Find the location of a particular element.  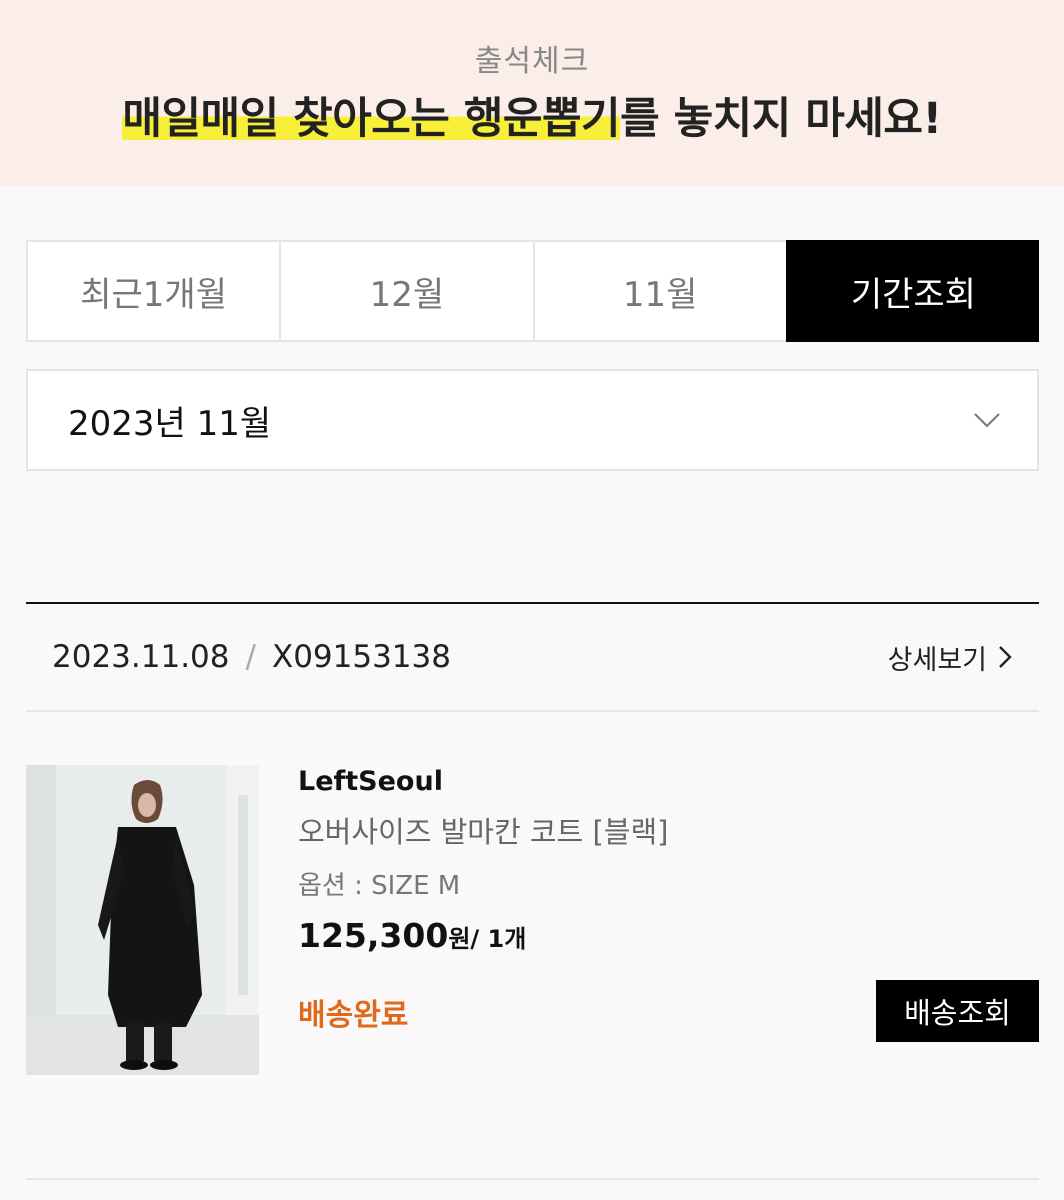

chevron-down-icon is located at coordinates (987, 420).